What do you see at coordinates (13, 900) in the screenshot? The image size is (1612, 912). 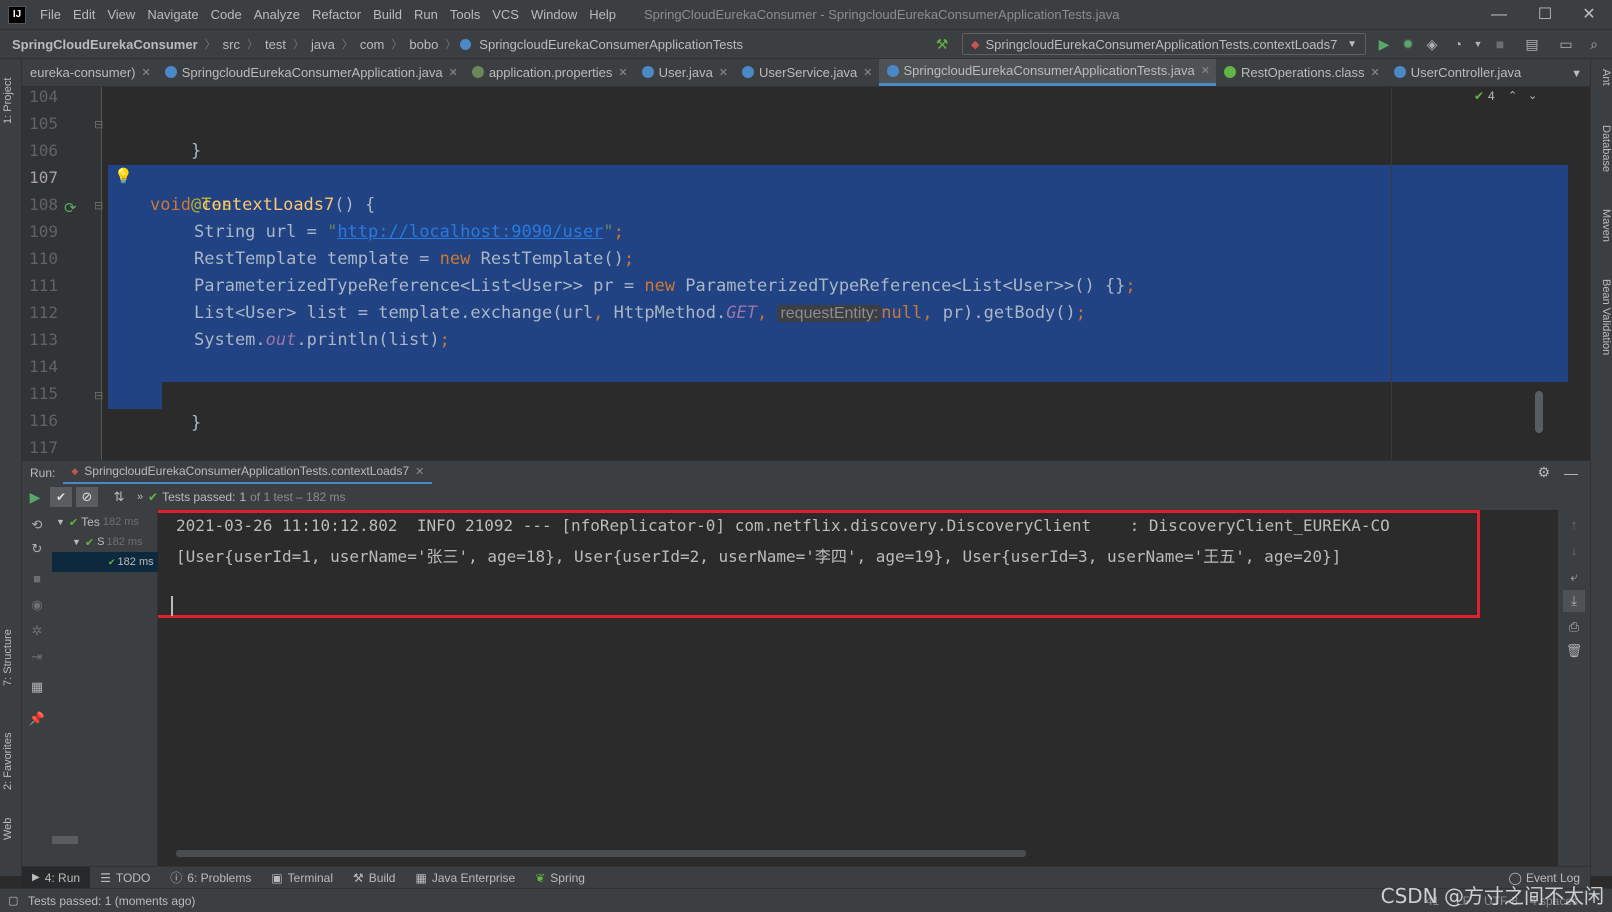 I see `status-toggle-icon: ▢` at bounding box center [13, 900].